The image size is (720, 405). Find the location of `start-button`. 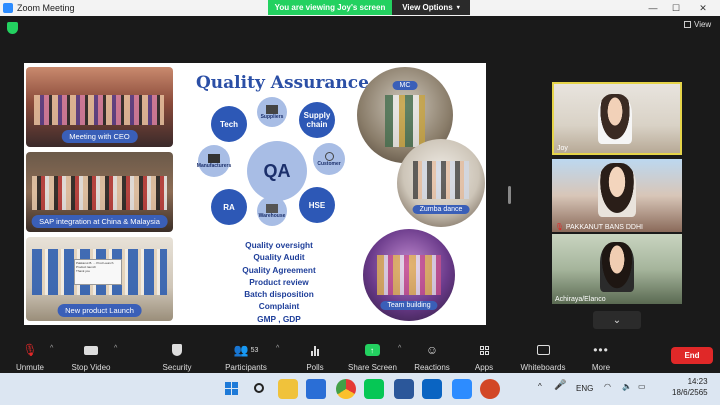

start-button is located at coordinates (232, 389).